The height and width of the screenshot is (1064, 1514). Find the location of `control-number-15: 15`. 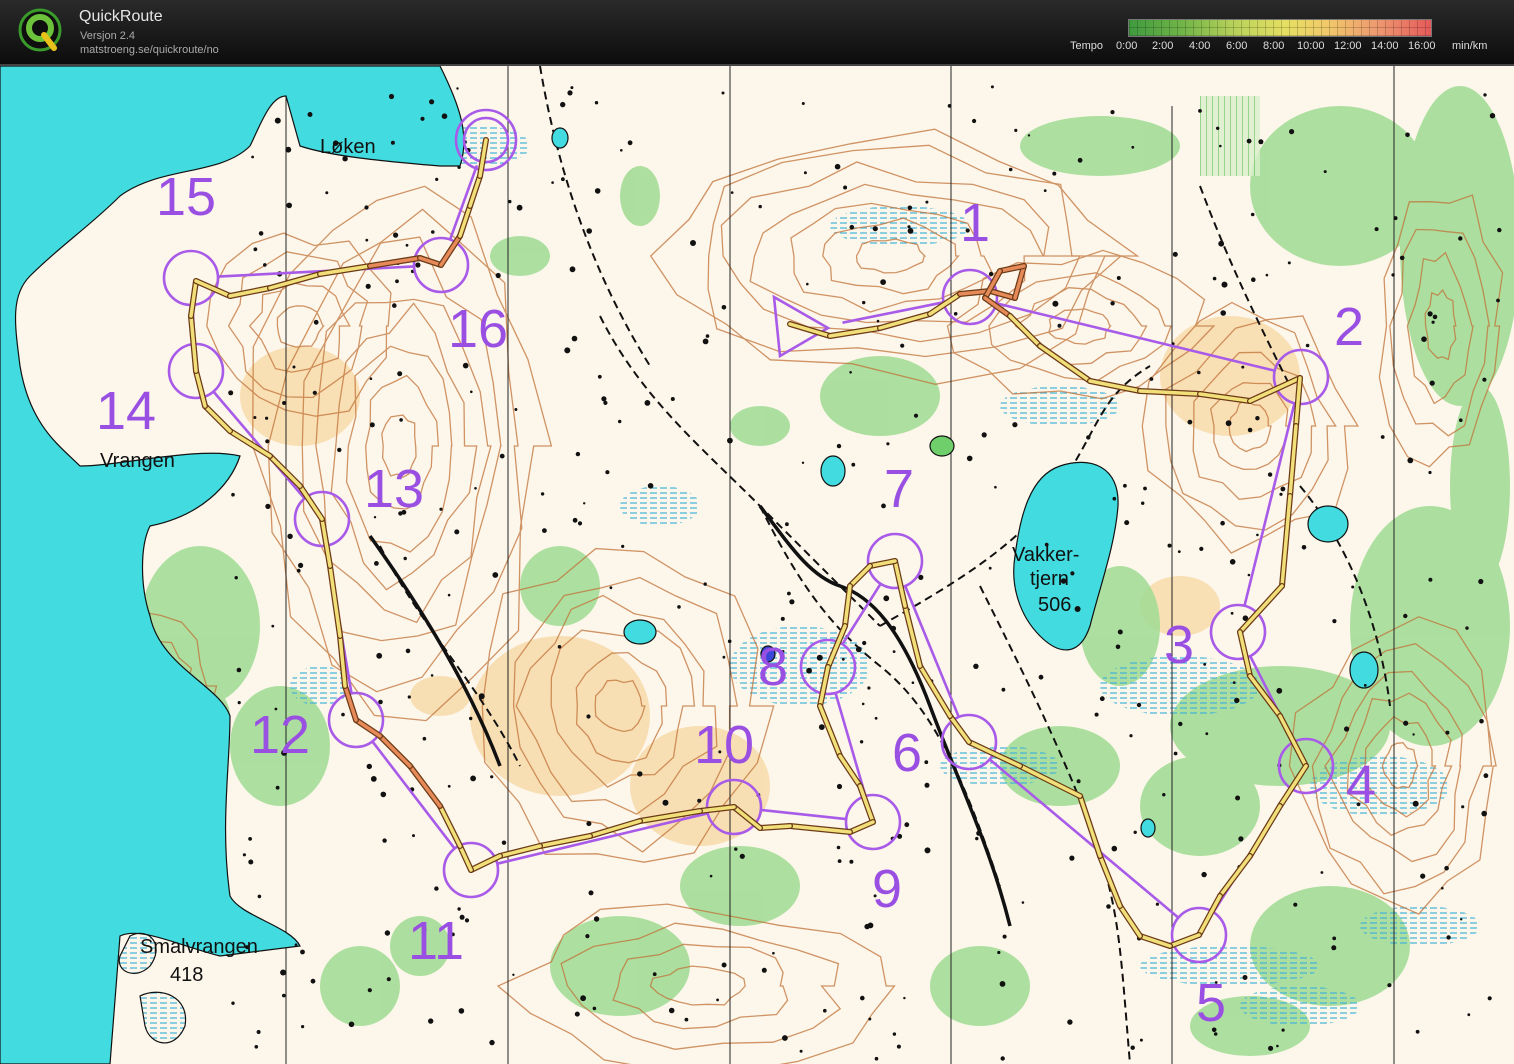

control-number-15: 15 is located at coordinates (186, 197).